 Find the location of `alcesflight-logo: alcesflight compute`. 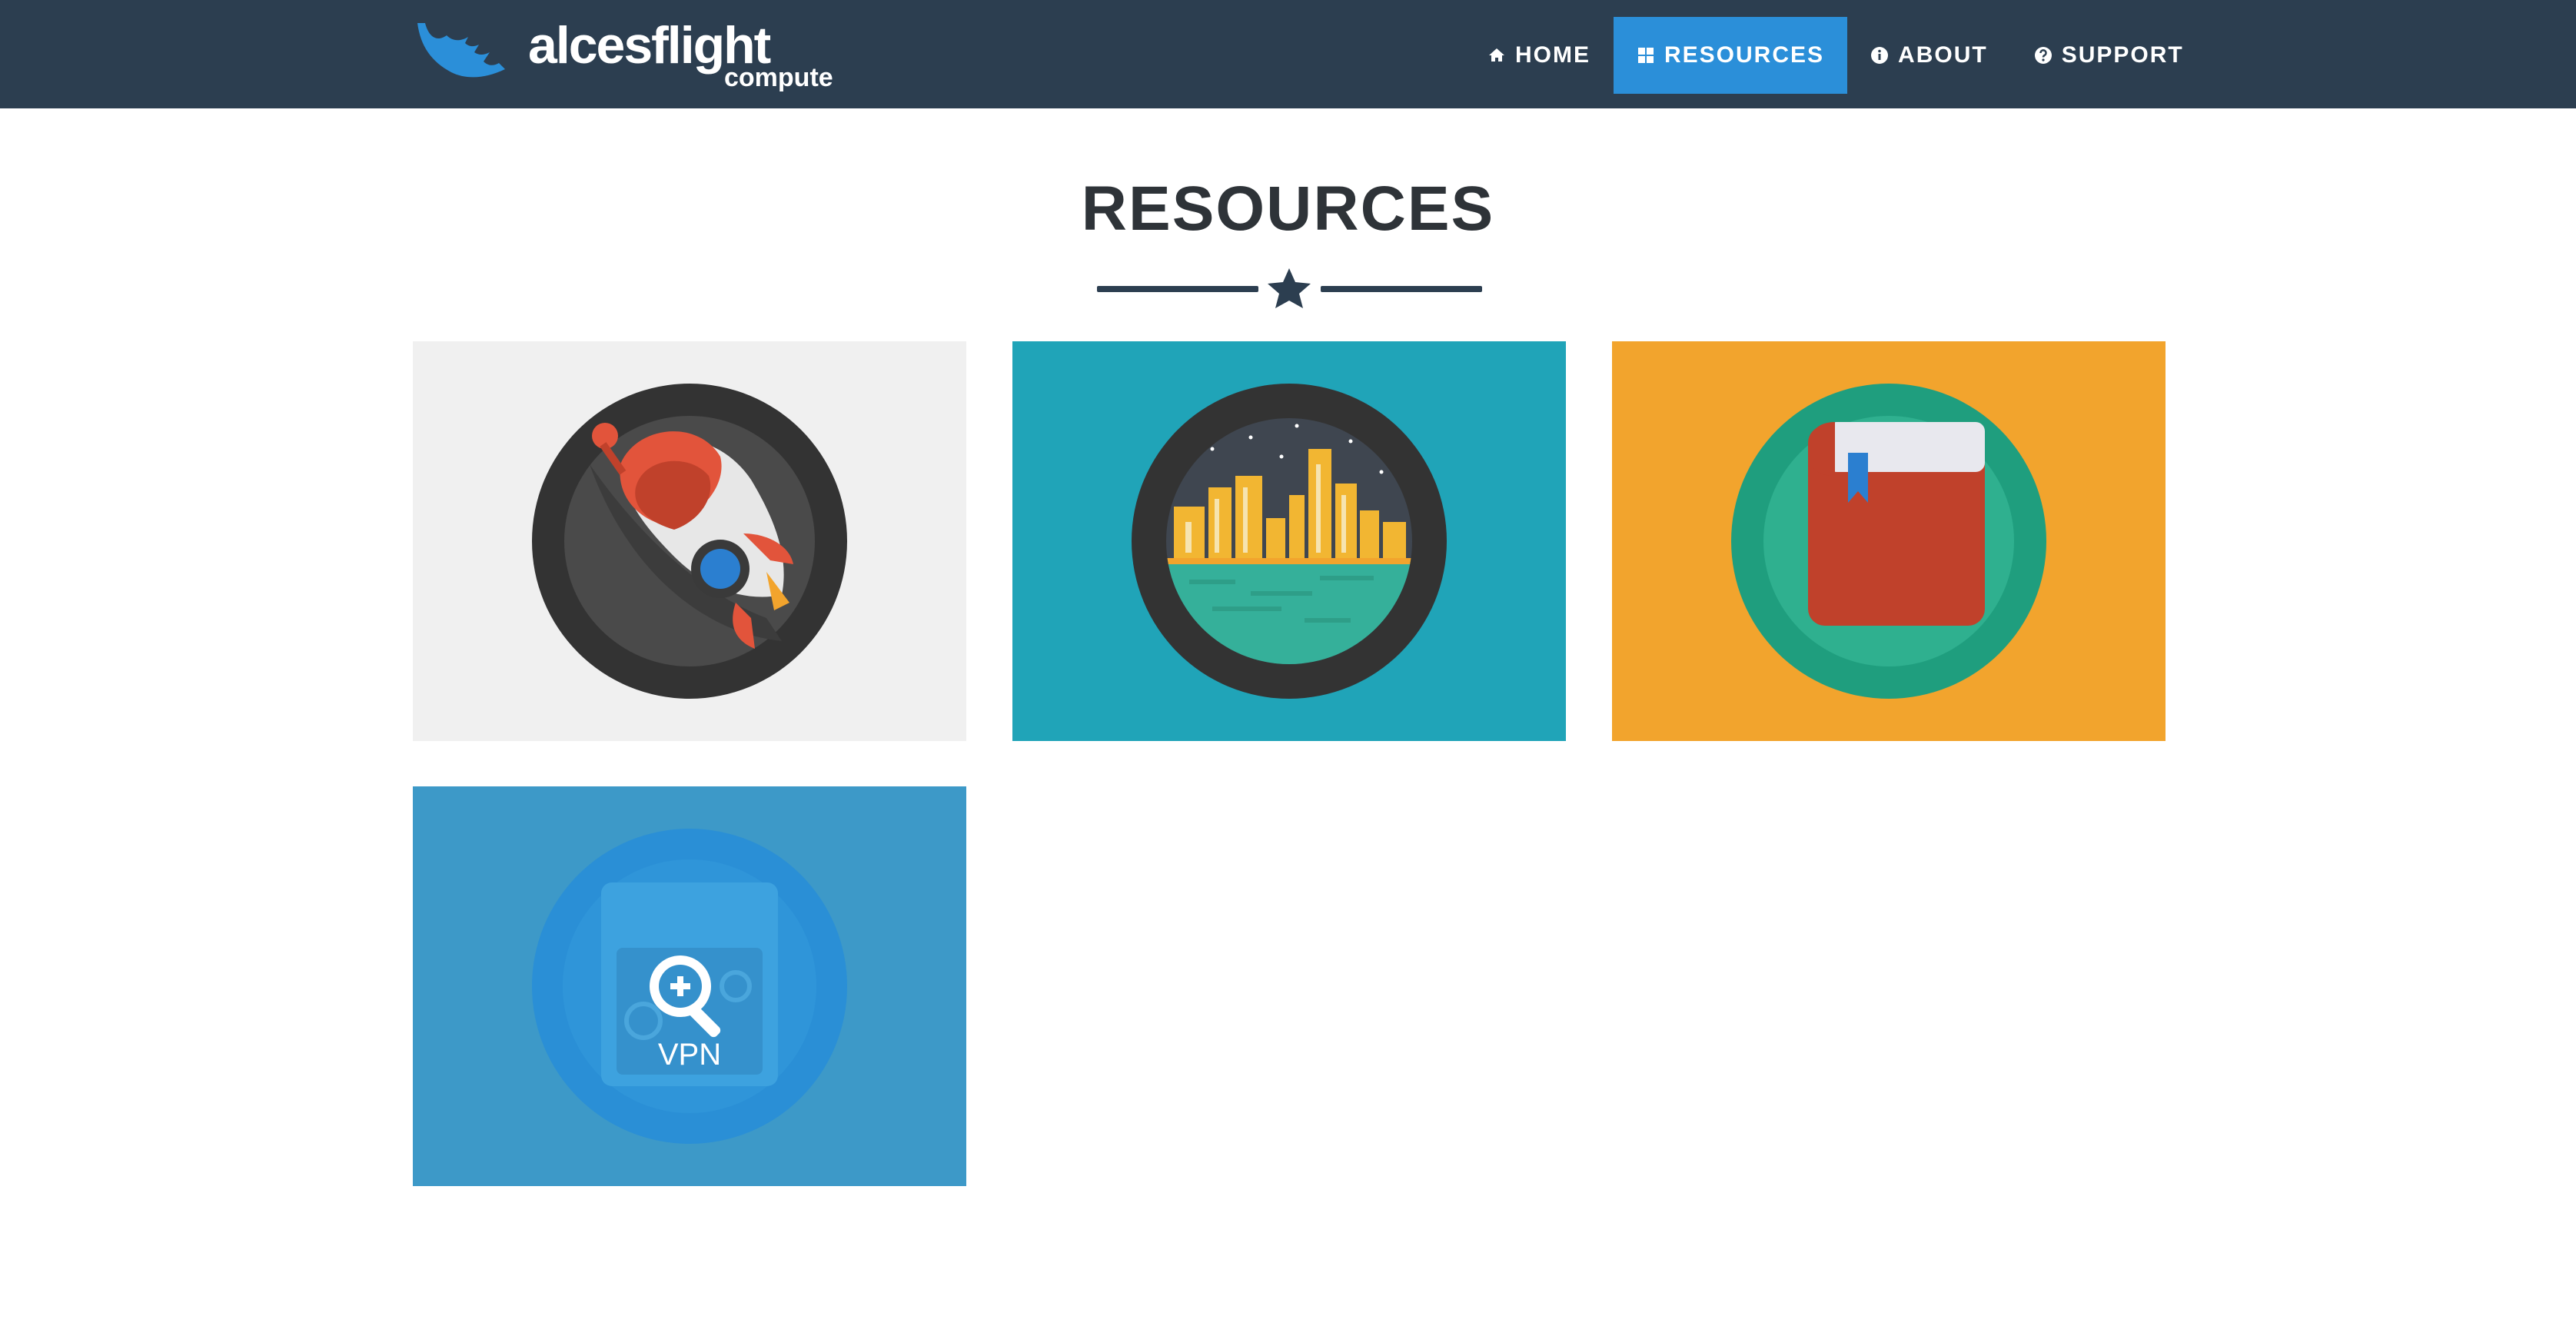

alcesflight-logo: alcesflight compute is located at coordinates (628, 55).